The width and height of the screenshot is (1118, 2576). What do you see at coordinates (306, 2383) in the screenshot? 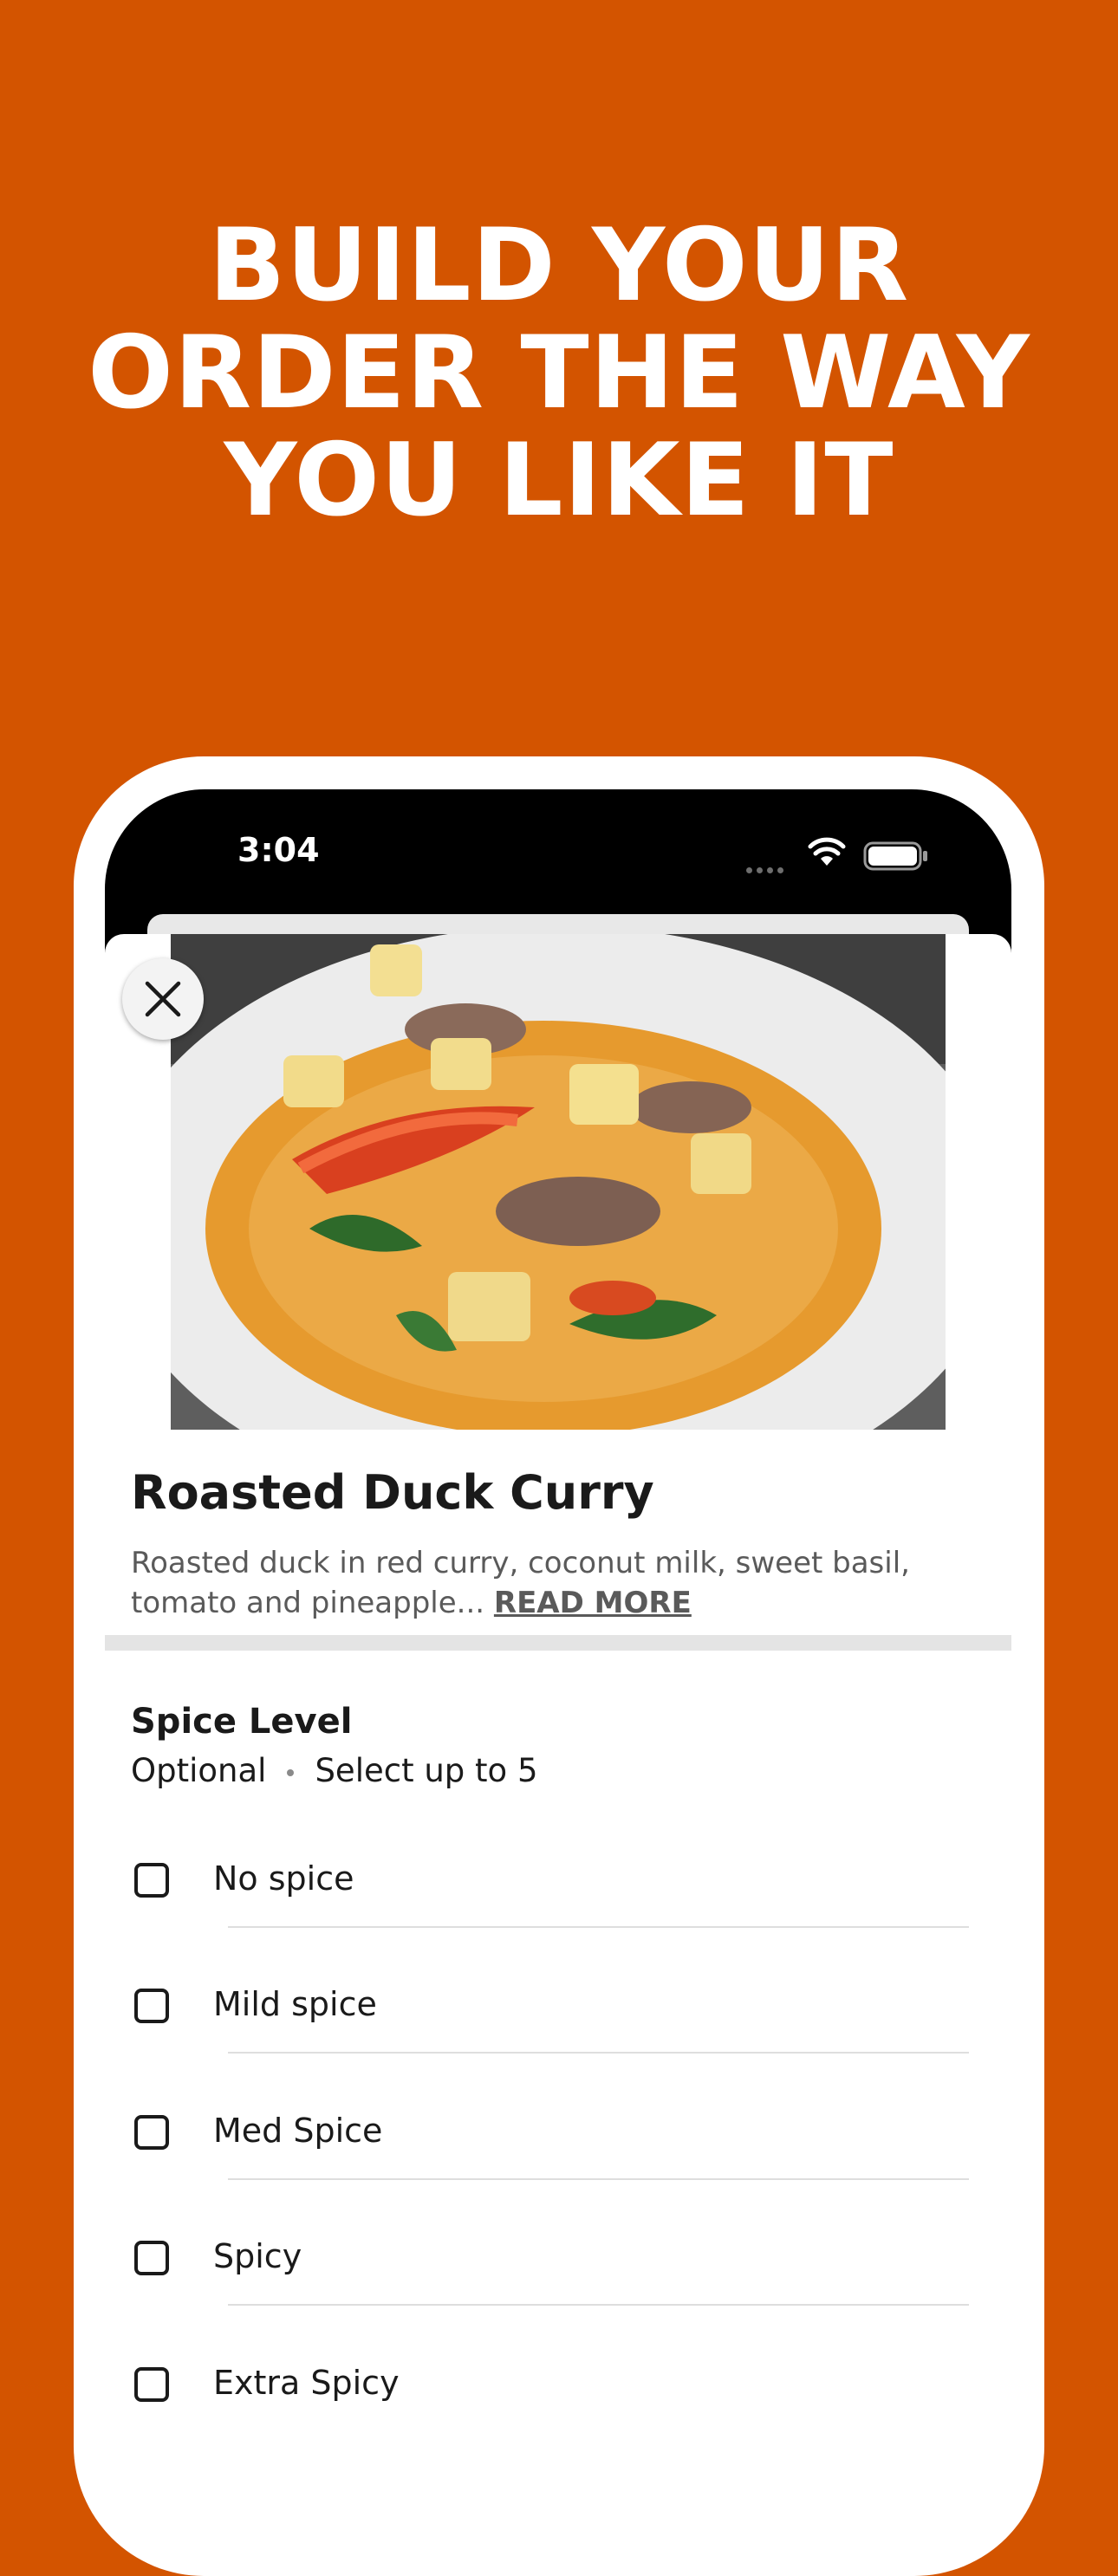
I see `option-label: Extra Spicy` at bounding box center [306, 2383].